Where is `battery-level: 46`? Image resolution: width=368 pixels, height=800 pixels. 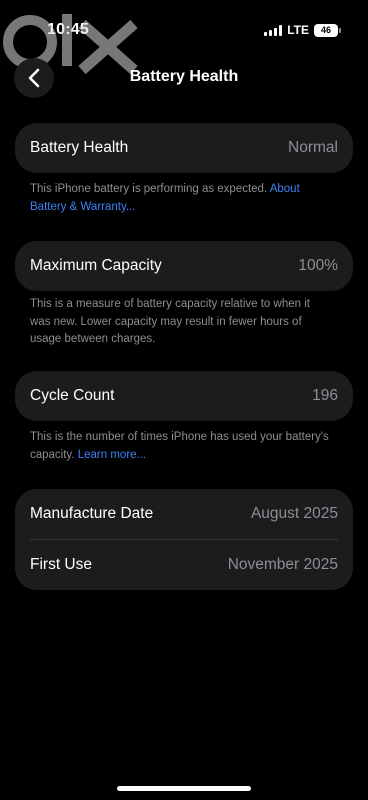
battery-level: 46 is located at coordinates (325, 30).